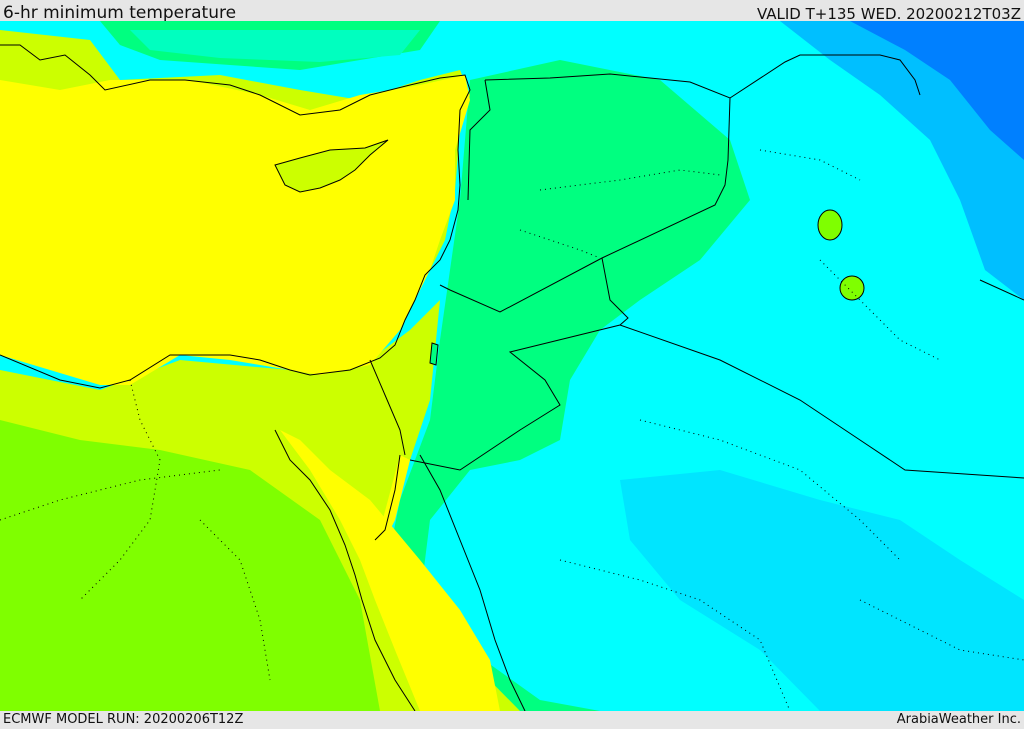  What do you see at coordinates (120, 13) in the screenshot?
I see `map-title: 6-hr minimum temperature` at bounding box center [120, 13].